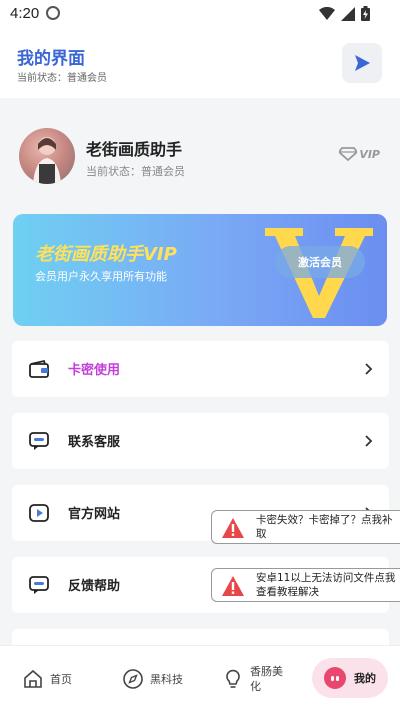 The width and height of the screenshot is (400, 711). What do you see at coordinates (200, 678) in the screenshot?
I see `bottom-navigation: 首页 黑科技 香肠美化 我的` at bounding box center [200, 678].